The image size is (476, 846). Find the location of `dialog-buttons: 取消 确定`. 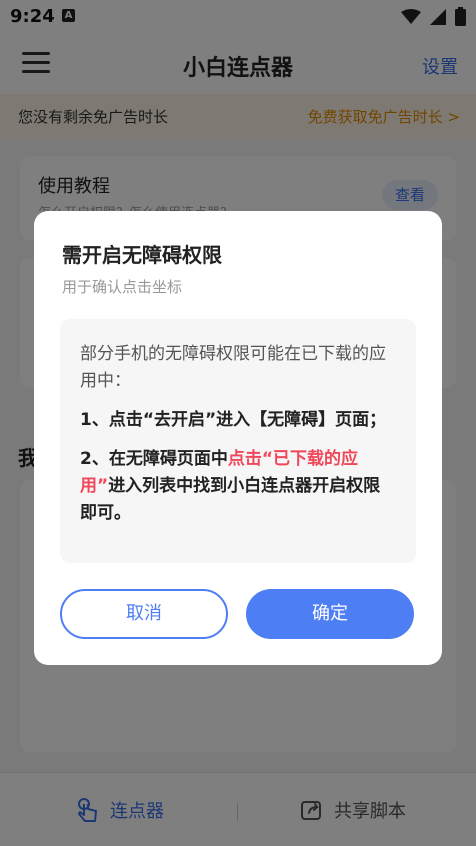

dialog-buttons: 取消 确定 is located at coordinates (238, 615).